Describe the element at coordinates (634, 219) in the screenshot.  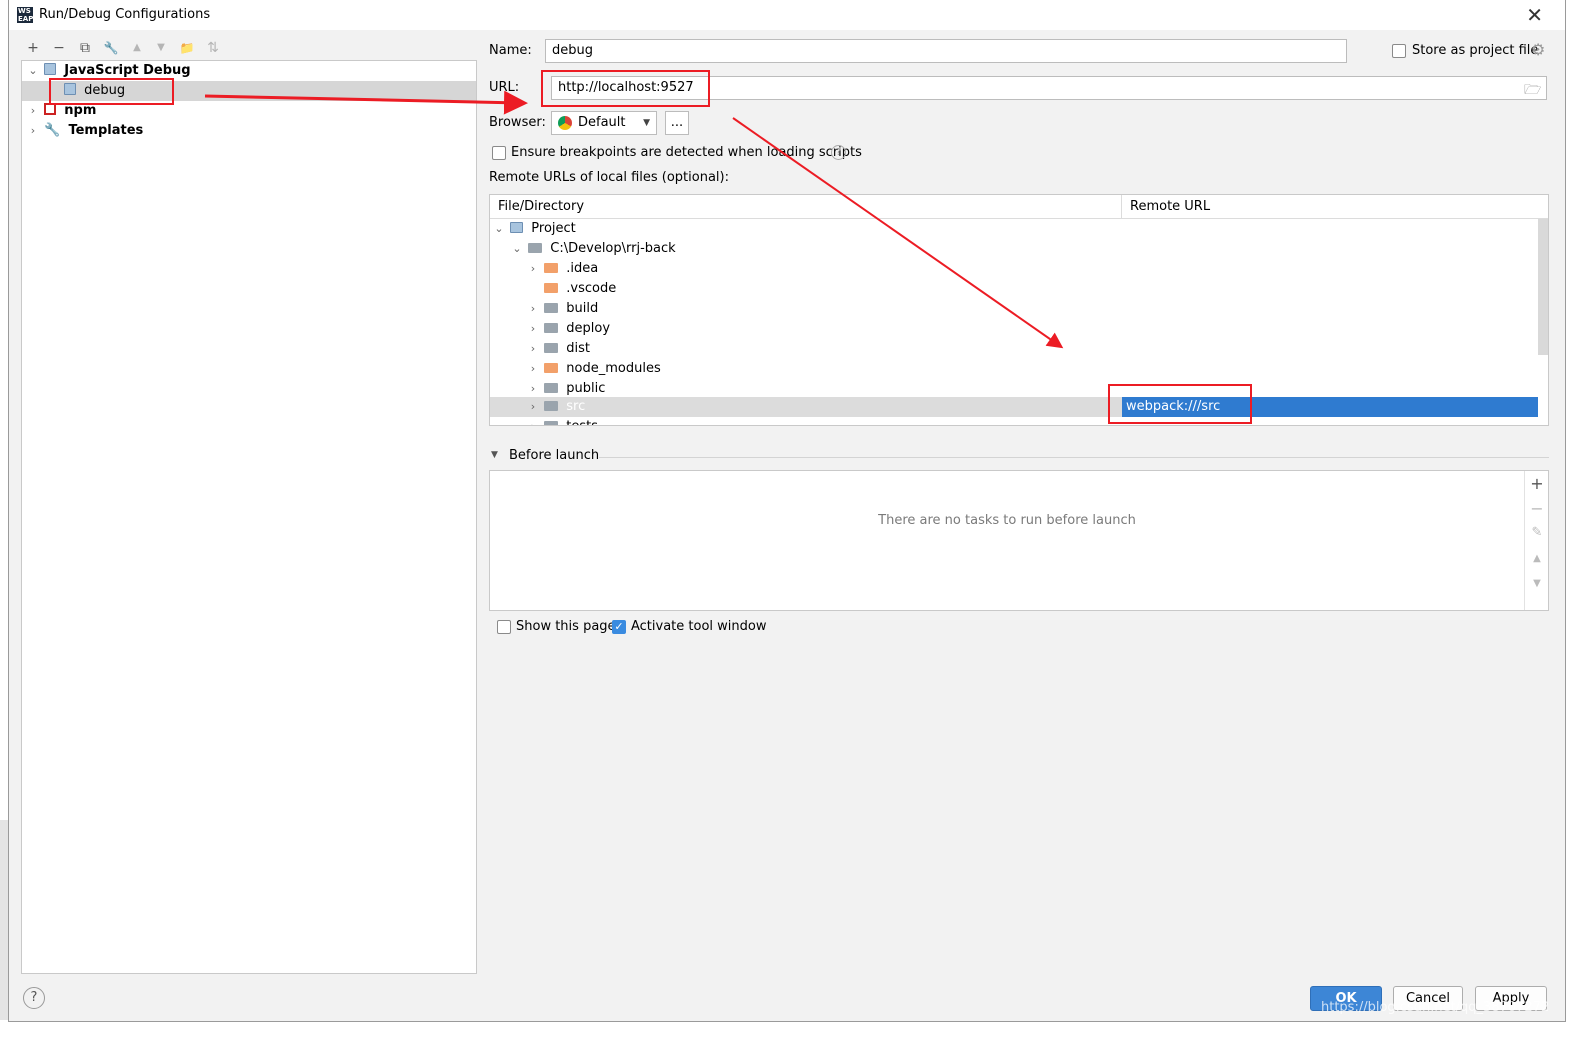
I see `annotation-arrows` at that location.